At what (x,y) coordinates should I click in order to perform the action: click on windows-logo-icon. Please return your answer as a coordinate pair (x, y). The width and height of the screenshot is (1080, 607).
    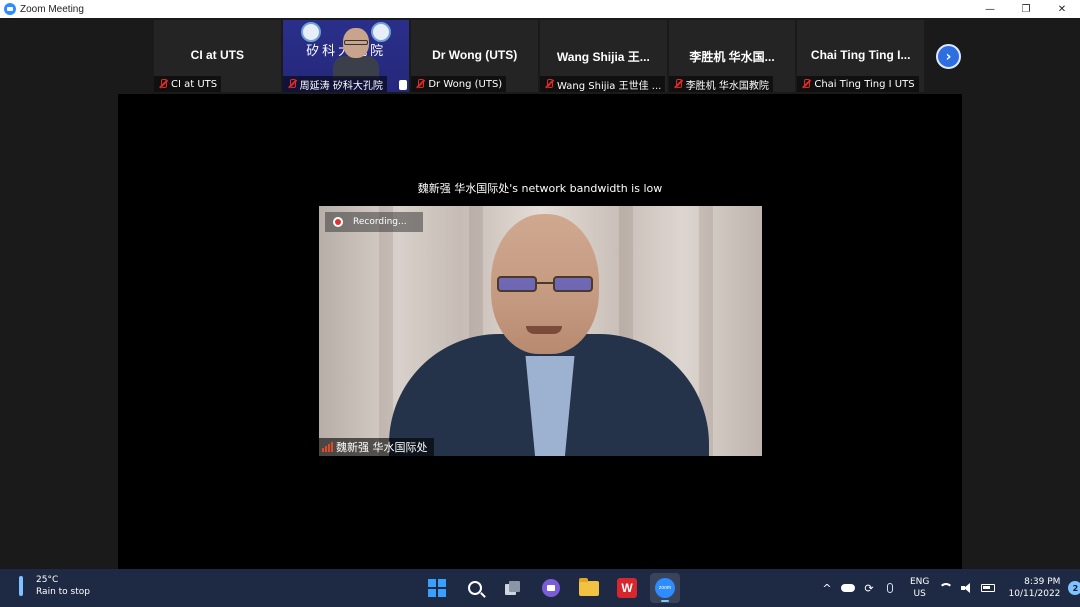
    Looking at the image, I should click on (437, 588).